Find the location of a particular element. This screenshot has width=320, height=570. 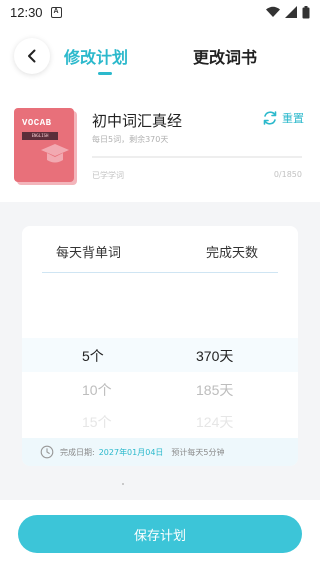

back-button is located at coordinates (32, 56).